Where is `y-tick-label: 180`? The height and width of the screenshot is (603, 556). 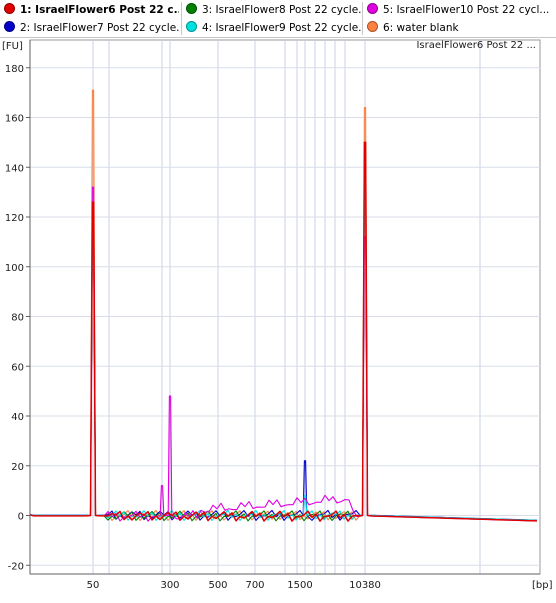
y-tick-label: 180 is located at coordinates (14, 69).